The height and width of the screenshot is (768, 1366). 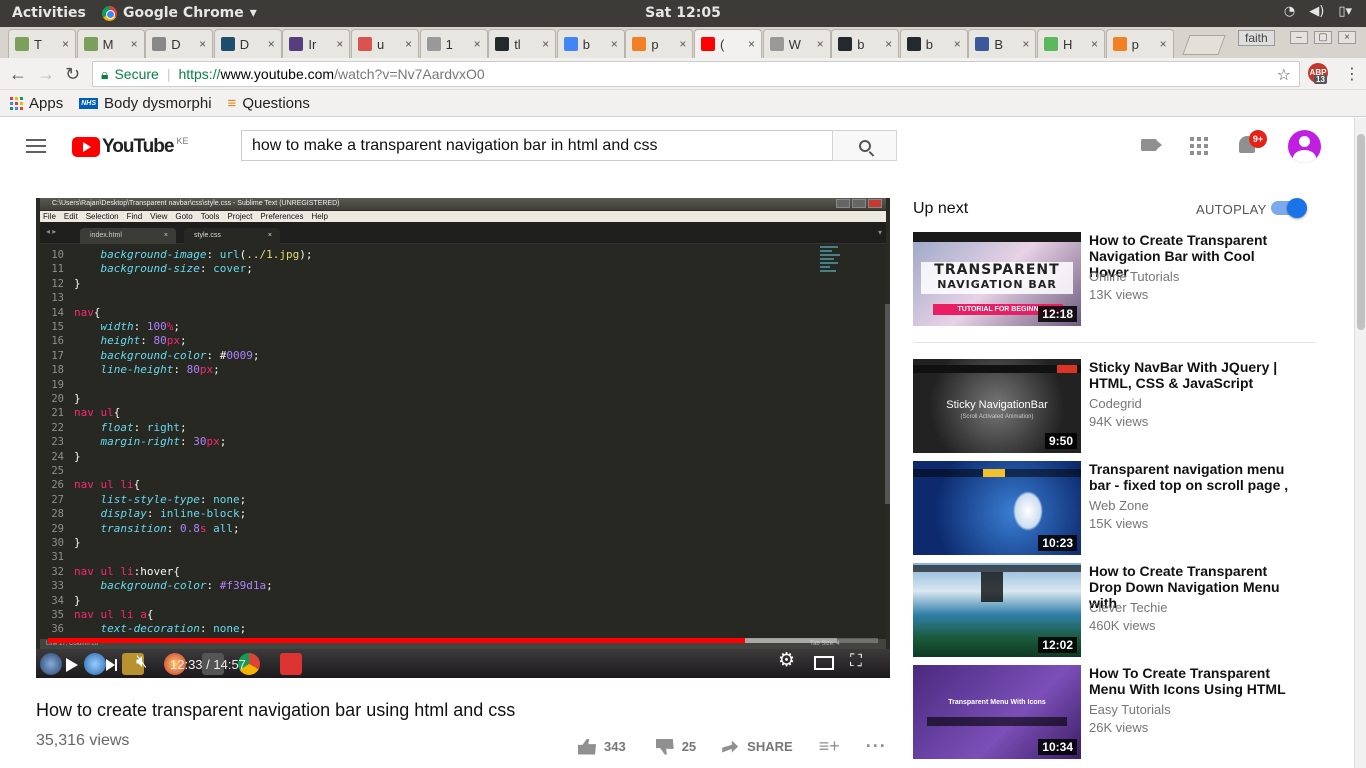 What do you see at coordinates (72, 74) in the screenshot?
I see `reload-icon: ↻` at bounding box center [72, 74].